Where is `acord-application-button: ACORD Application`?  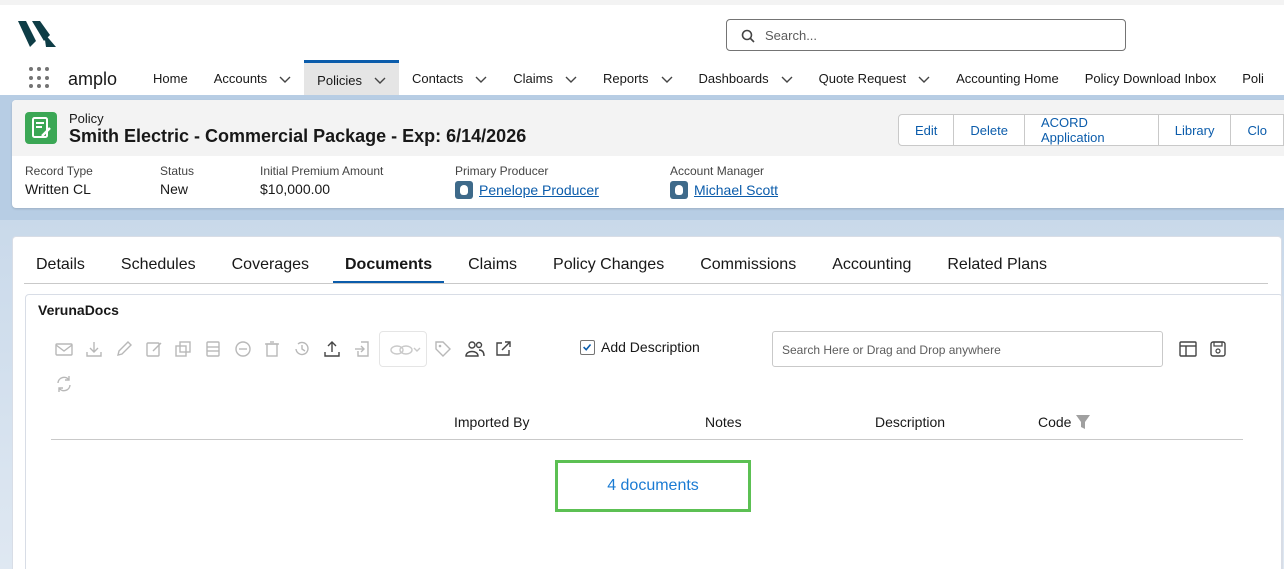 acord-application-button: ACORD Application is located at coordinates (1091, 130).